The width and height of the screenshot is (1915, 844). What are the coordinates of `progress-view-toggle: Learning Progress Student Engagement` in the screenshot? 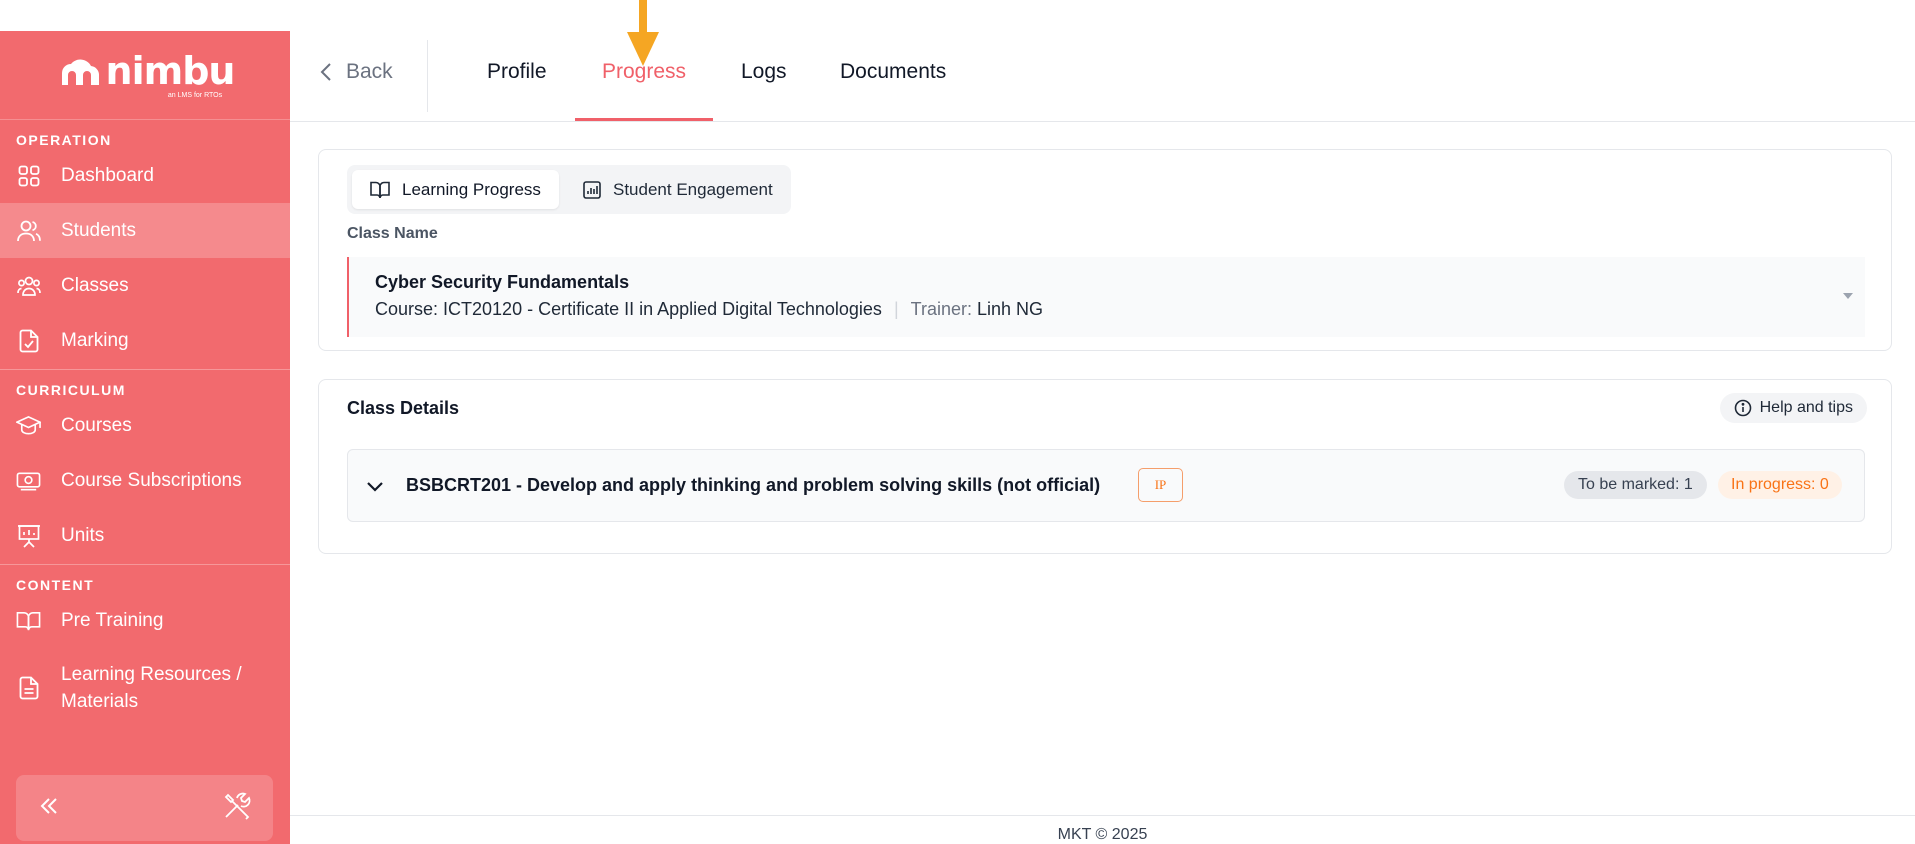 It's located at (569, 189).